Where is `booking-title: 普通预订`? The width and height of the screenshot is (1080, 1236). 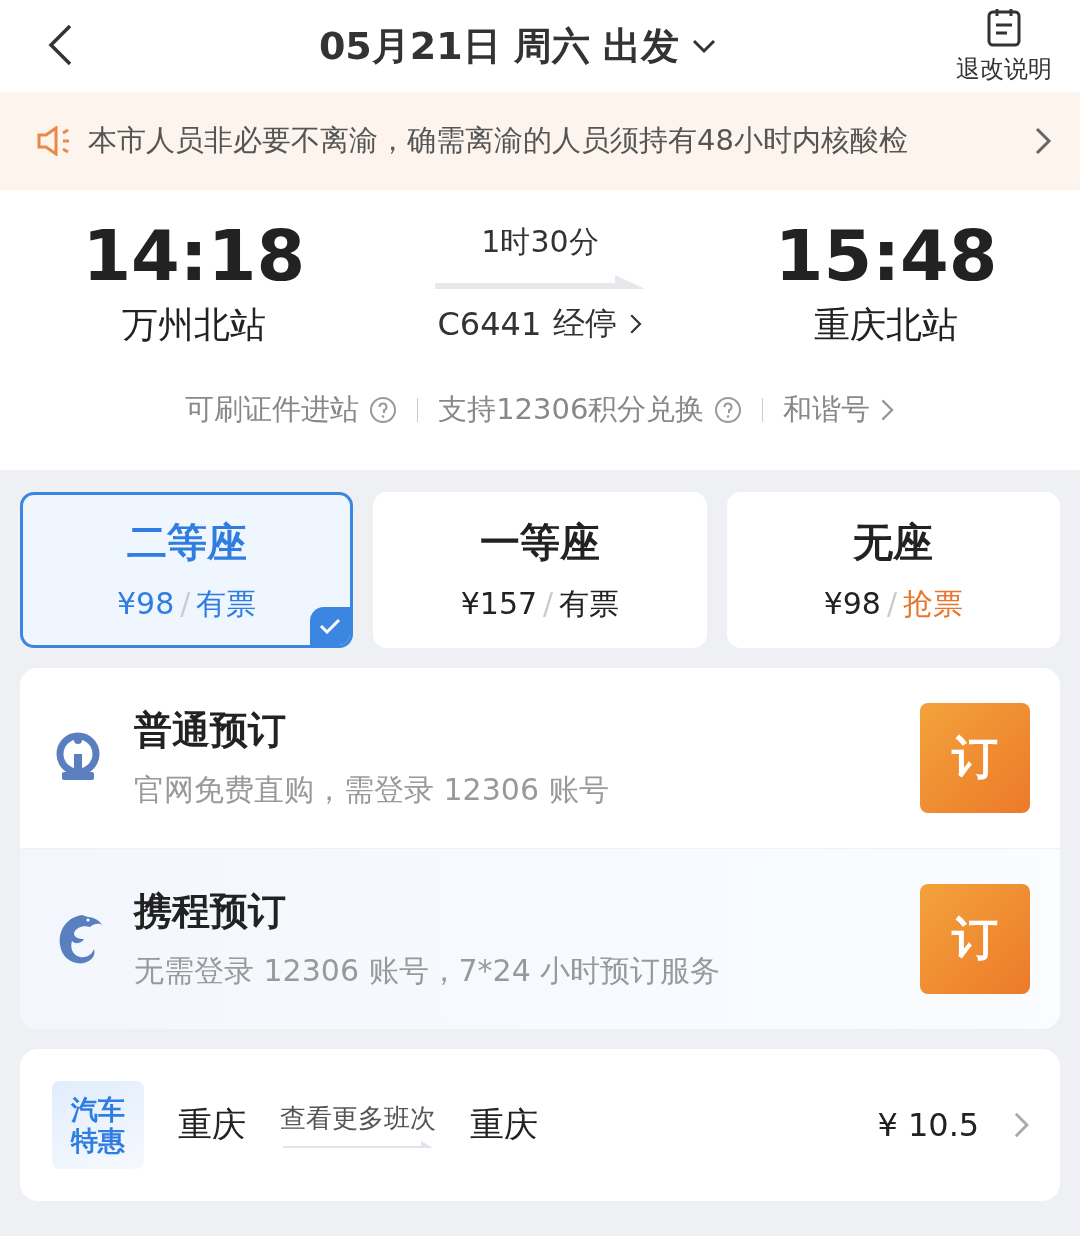 booking-title: 普通预订 is located at coordinates (210, 730).